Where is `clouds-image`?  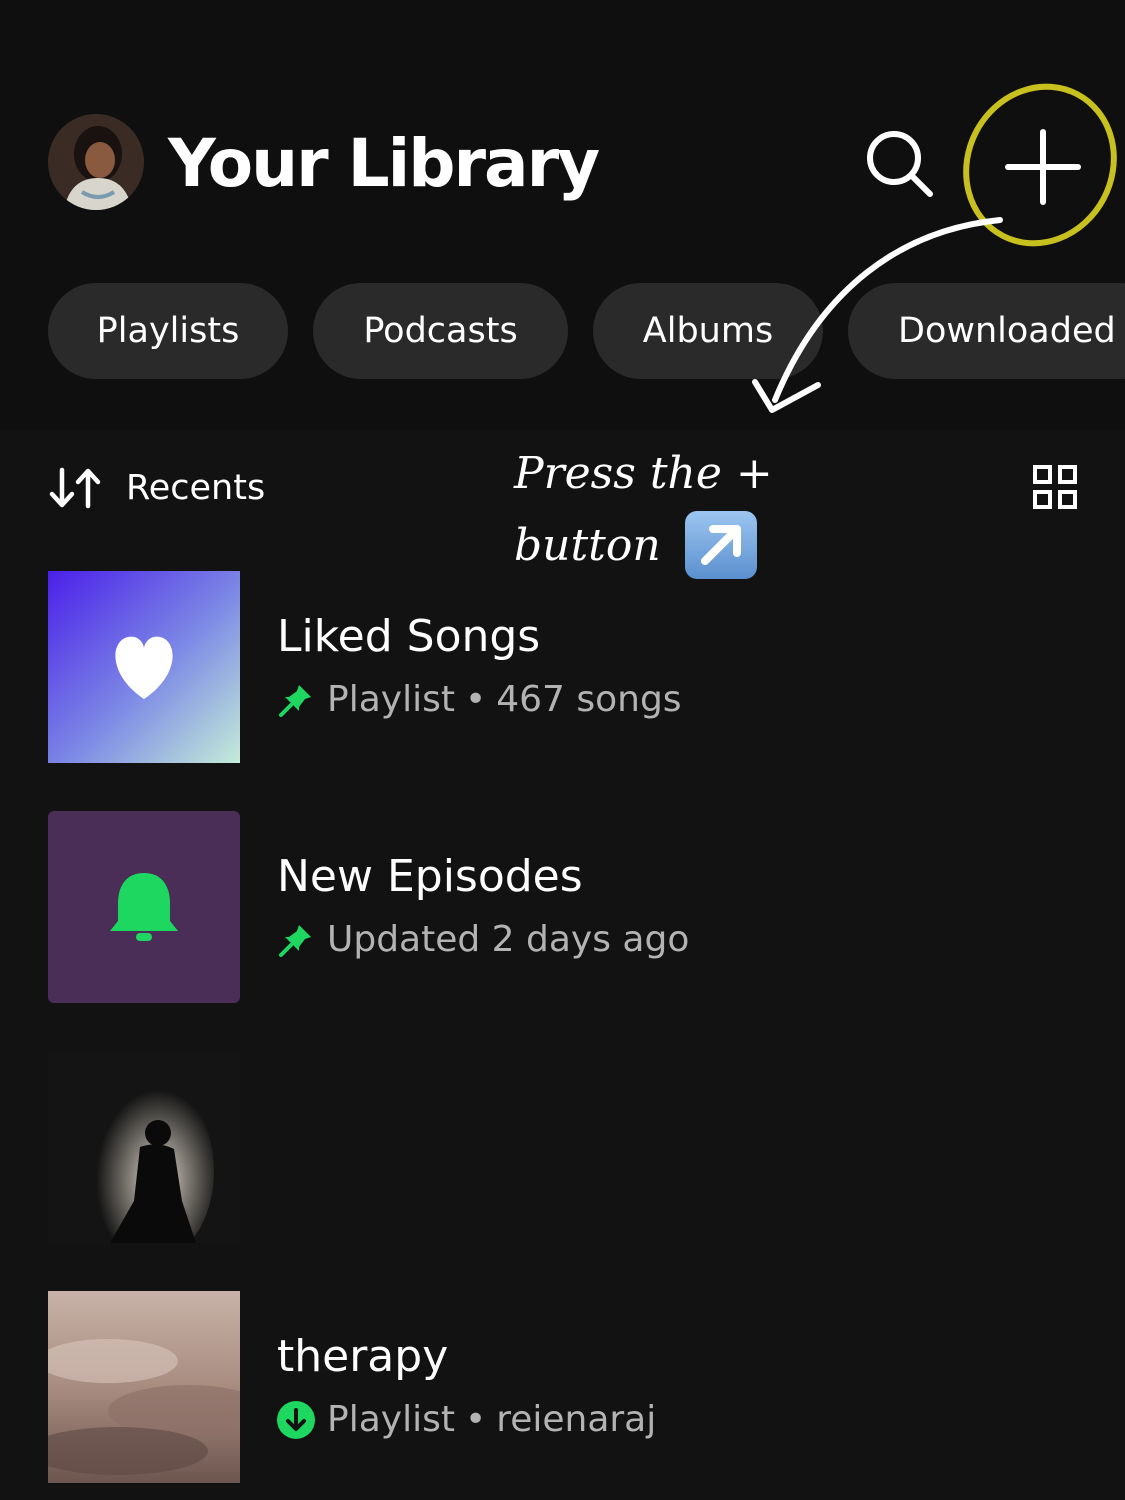 clouds-image is located at coordinates (144, 1387).